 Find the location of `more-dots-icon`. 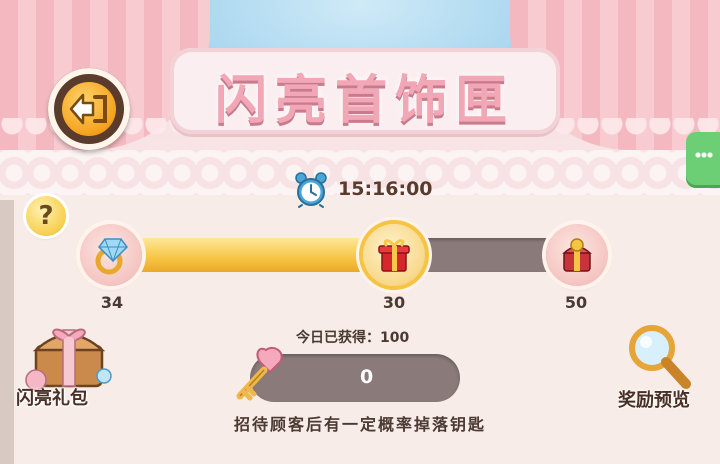

more-dots-icon is located at coordinates (704, 155).